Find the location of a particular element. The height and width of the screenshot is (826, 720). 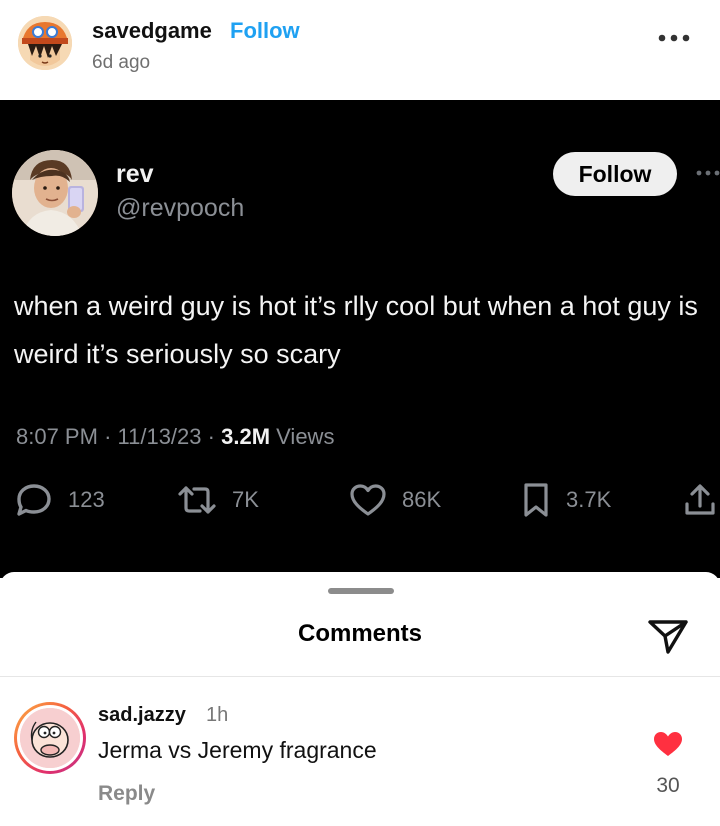

reply-count: 123 is located at coordinates (86, 499).